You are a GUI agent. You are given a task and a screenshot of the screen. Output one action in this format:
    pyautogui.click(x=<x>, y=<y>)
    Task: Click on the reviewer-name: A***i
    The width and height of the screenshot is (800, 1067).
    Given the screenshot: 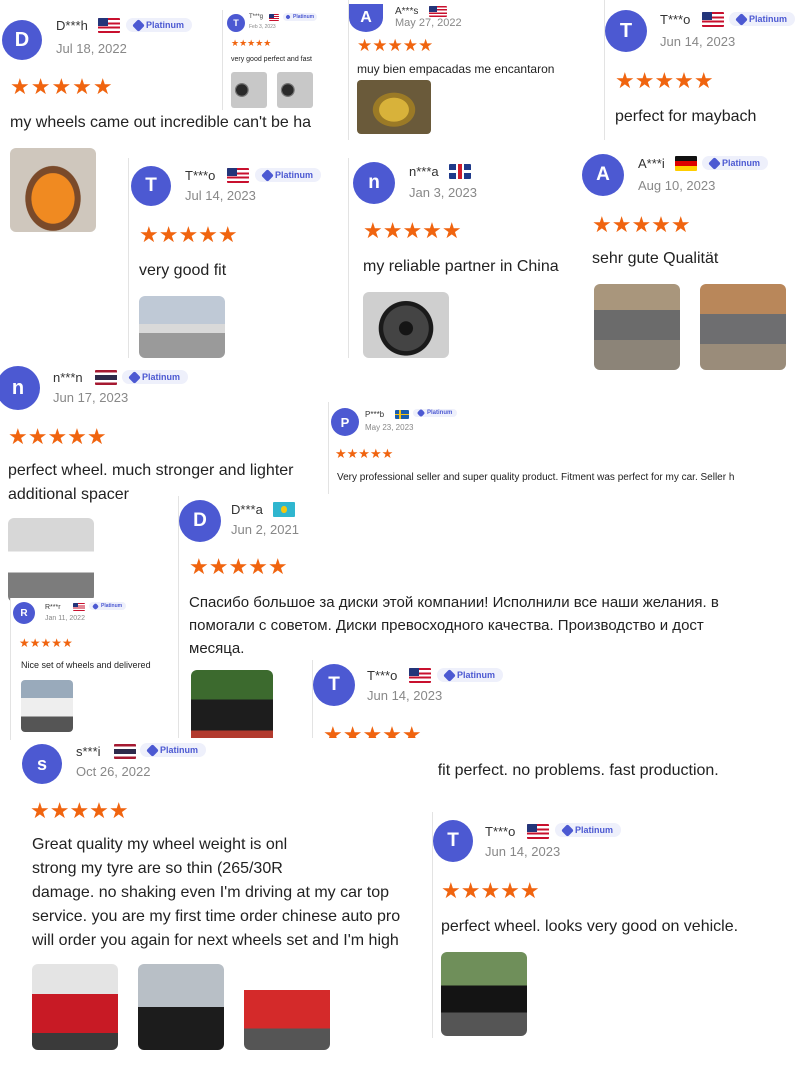 What is the action you would take?
    pyautogui.click(x=651, y=163)
    